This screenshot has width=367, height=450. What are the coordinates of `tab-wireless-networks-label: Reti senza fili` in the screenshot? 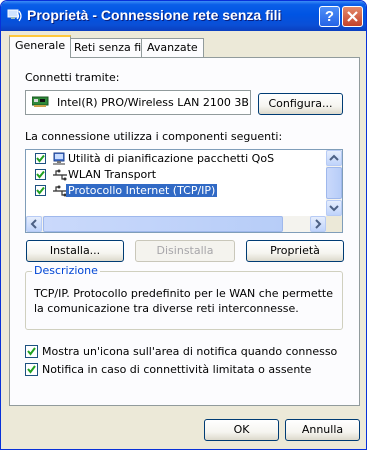 It's located at (111, 47).